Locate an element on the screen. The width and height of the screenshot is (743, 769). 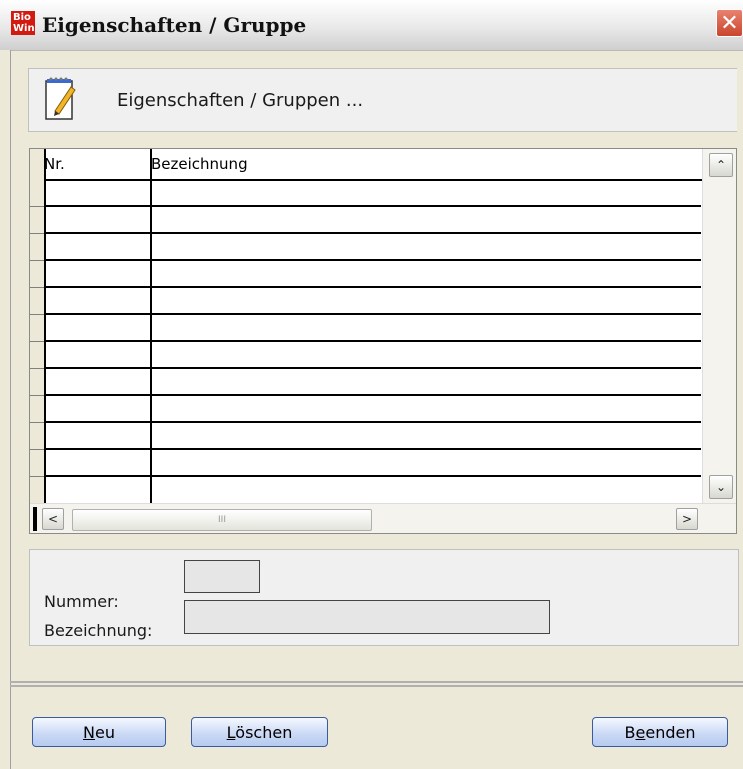
chevron-up-icon: ⌃ is located at coordinates (721, 165).